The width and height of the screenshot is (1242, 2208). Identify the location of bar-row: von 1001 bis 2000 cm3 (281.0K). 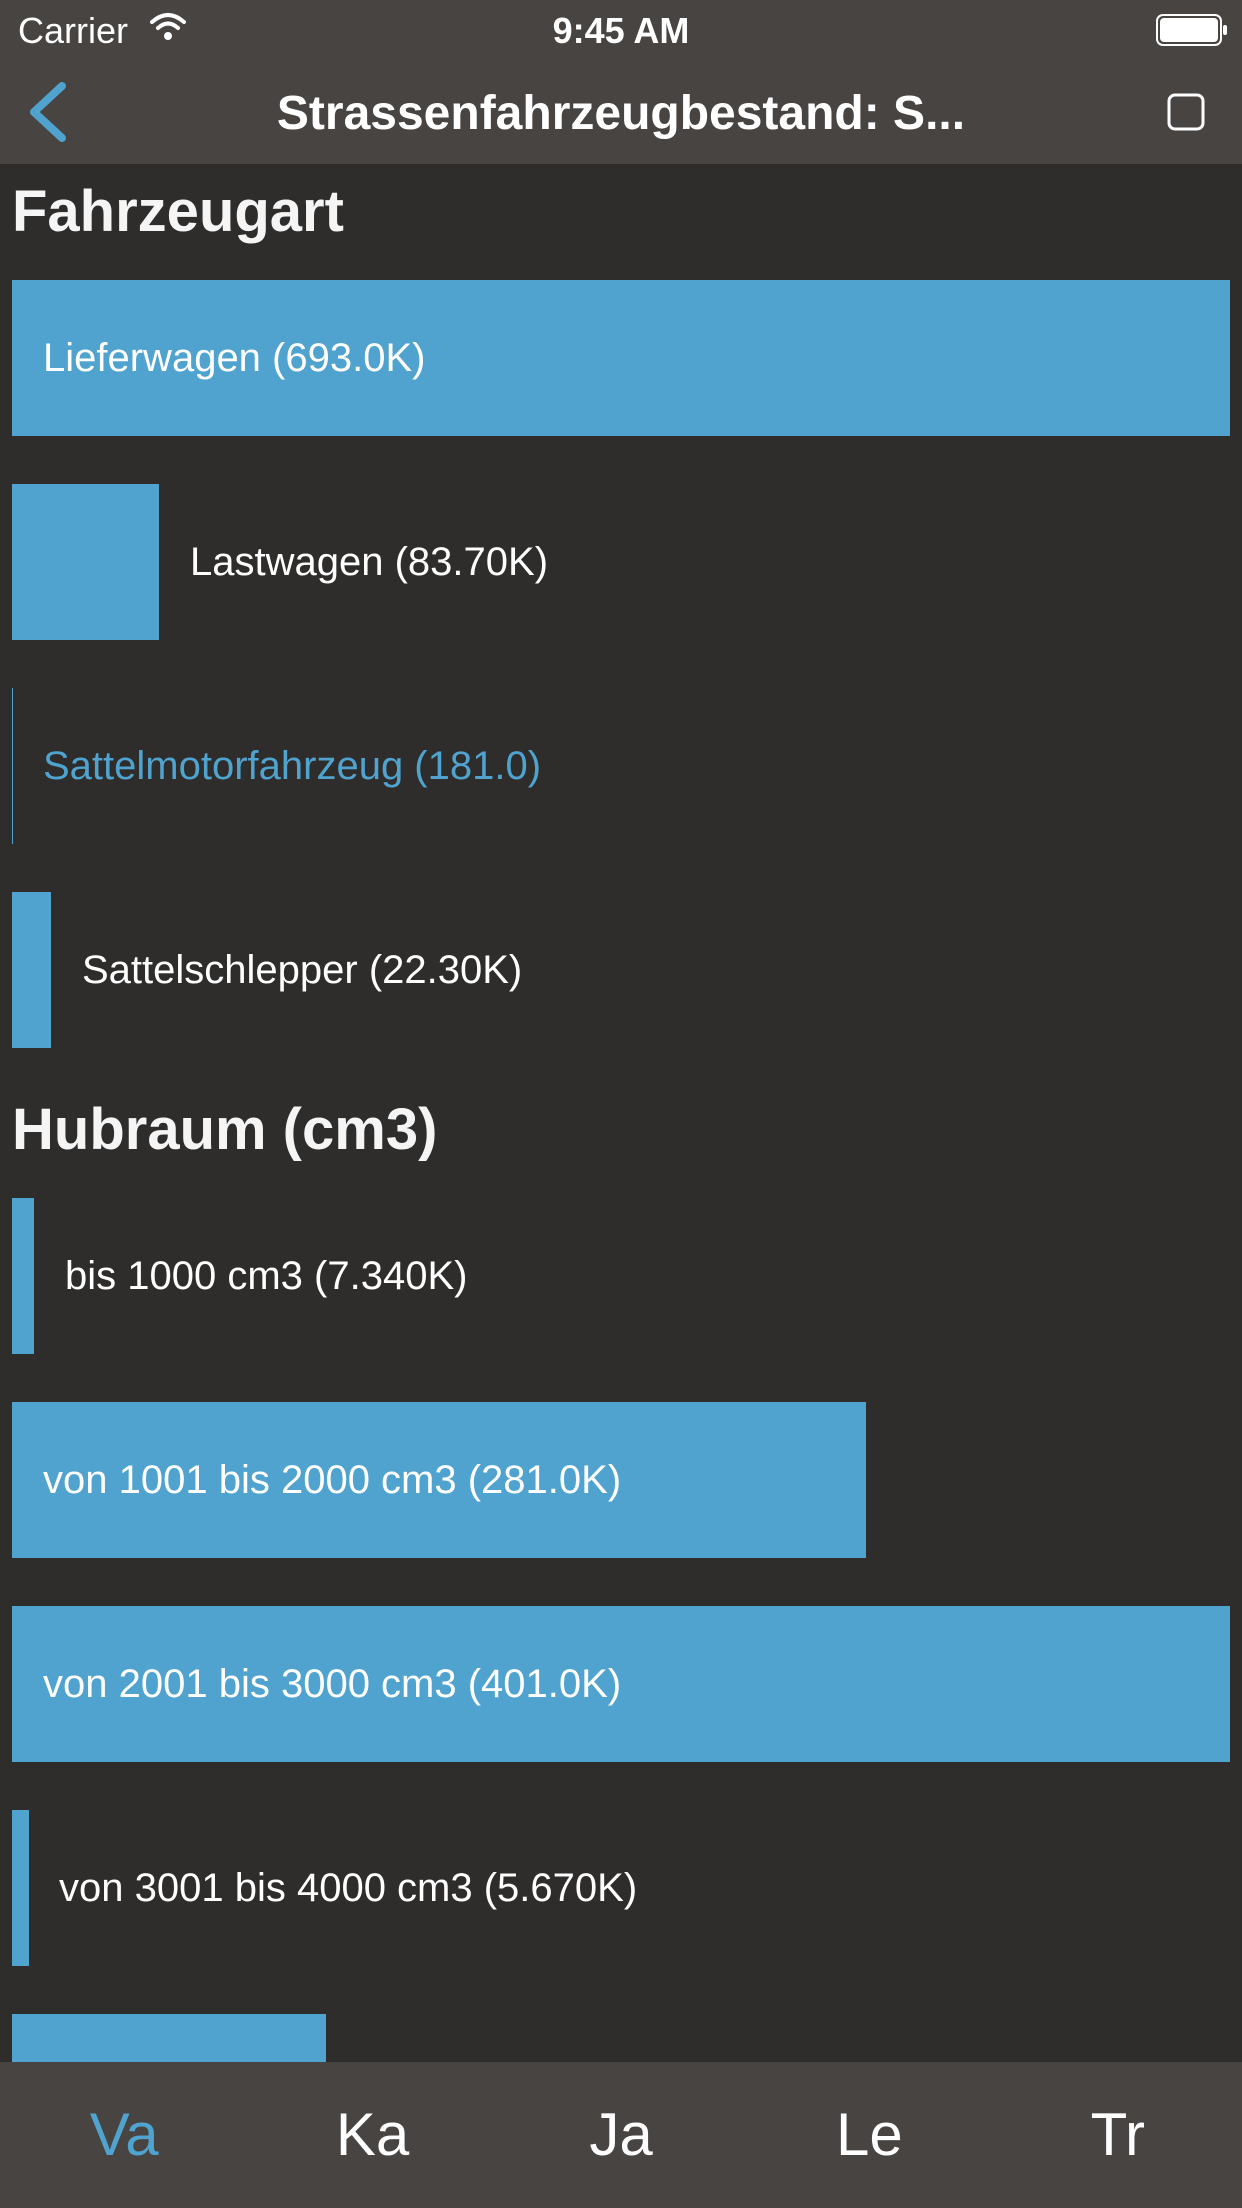
(621, 1480).